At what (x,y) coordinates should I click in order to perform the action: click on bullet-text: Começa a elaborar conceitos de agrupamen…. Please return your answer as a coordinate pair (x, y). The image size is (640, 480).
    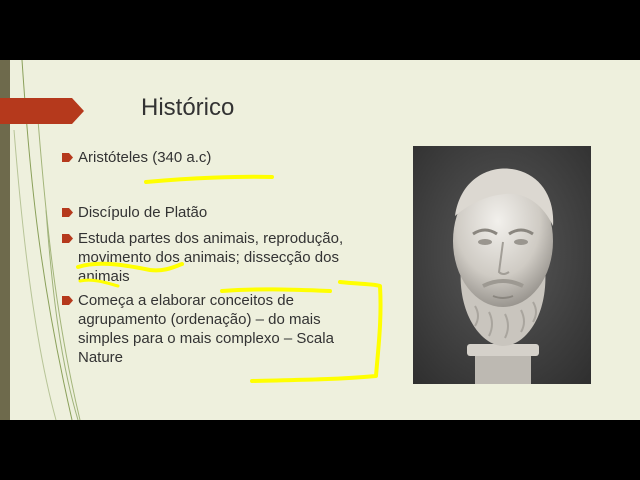
    Looking at the image, I should click on (206, 329).